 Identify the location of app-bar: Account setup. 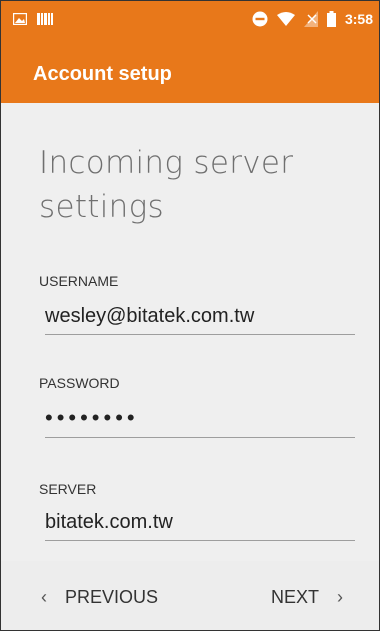
(190, 72).